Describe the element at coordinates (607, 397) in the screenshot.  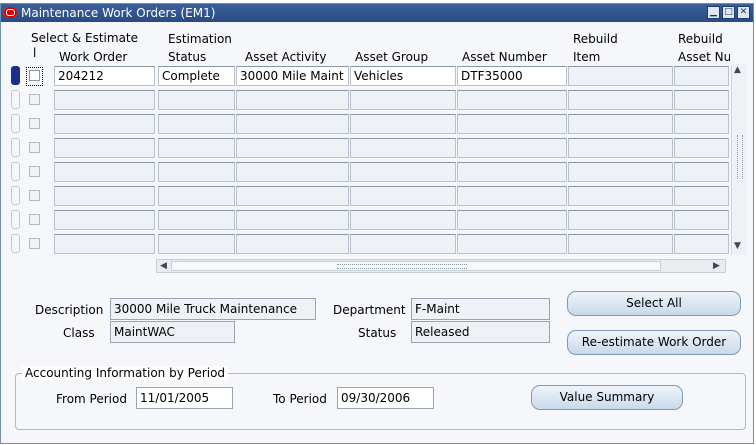
I see `value-summary-button: Value Summary` at that location.